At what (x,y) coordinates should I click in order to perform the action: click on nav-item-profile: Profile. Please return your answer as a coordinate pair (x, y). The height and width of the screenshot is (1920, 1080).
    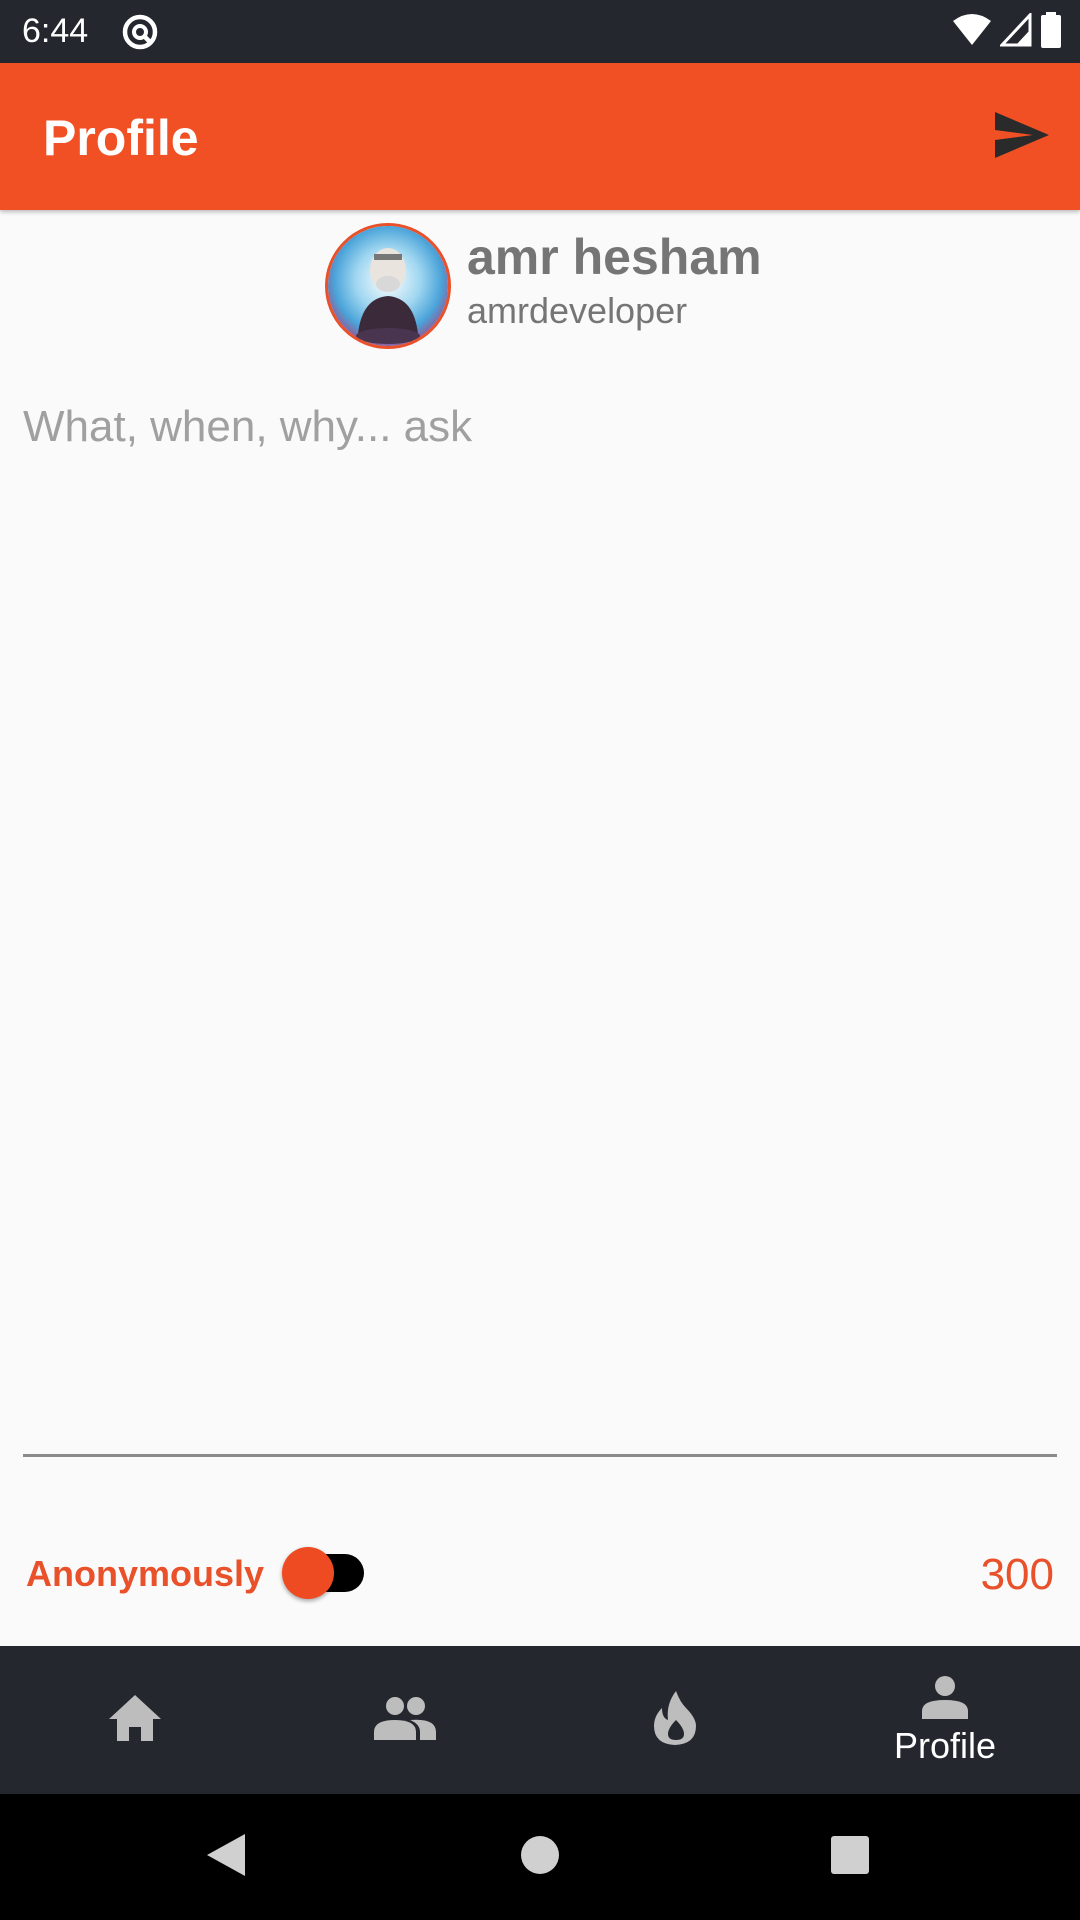
    Looking at the image, I should click on (945, 1720).